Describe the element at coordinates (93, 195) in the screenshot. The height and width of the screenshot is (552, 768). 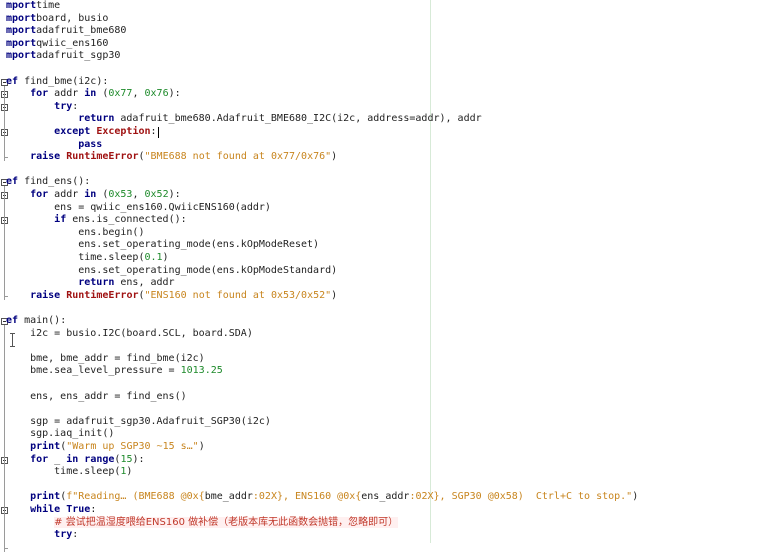
I see `code-line: for addr in (0x53, 0x52):` at that location.